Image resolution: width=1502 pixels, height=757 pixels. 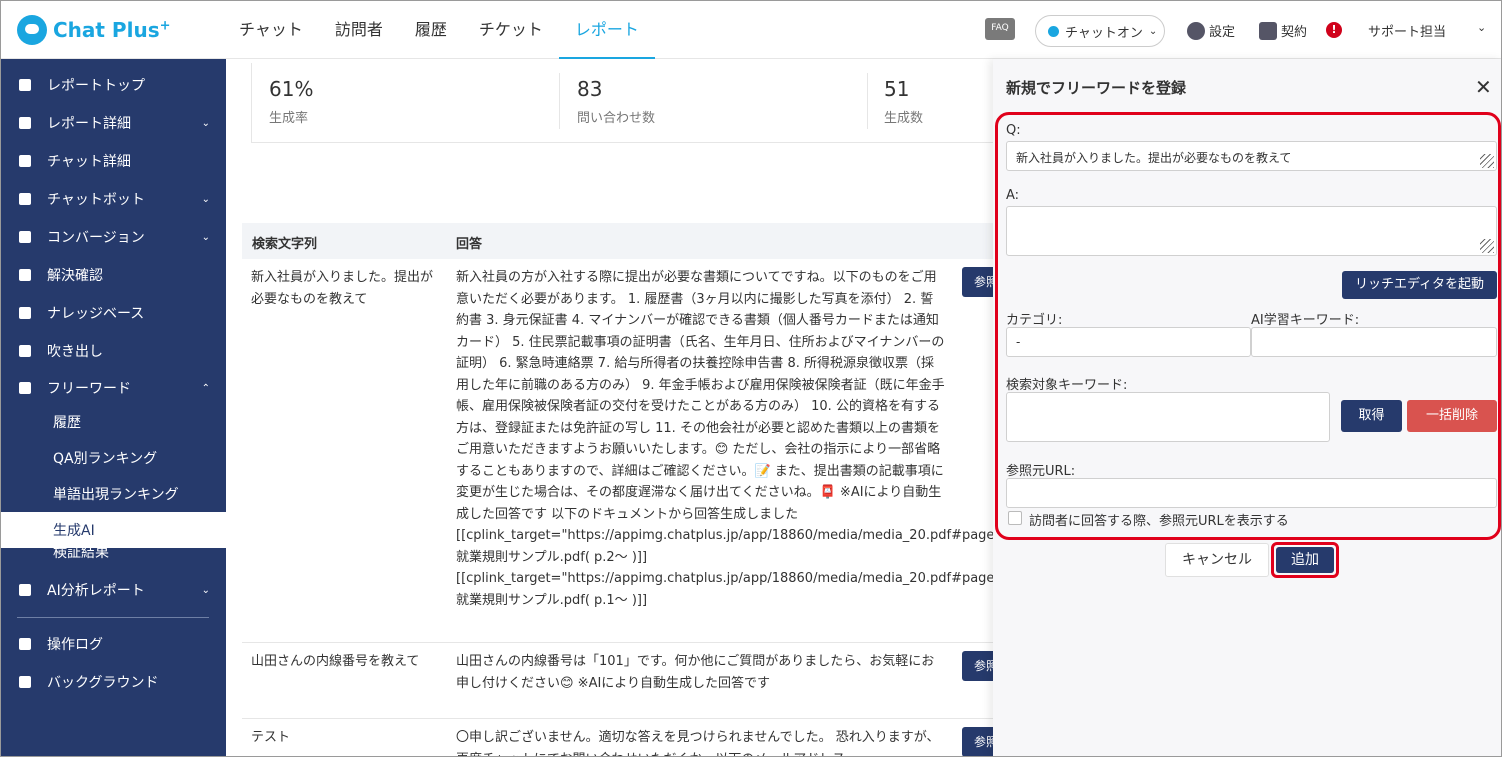 What do you see at coordinates (113, 458) in the screenshot?
I see `sidebar-sub-qa-ranking: QA別ランキング` at bounding box center [113, 458].